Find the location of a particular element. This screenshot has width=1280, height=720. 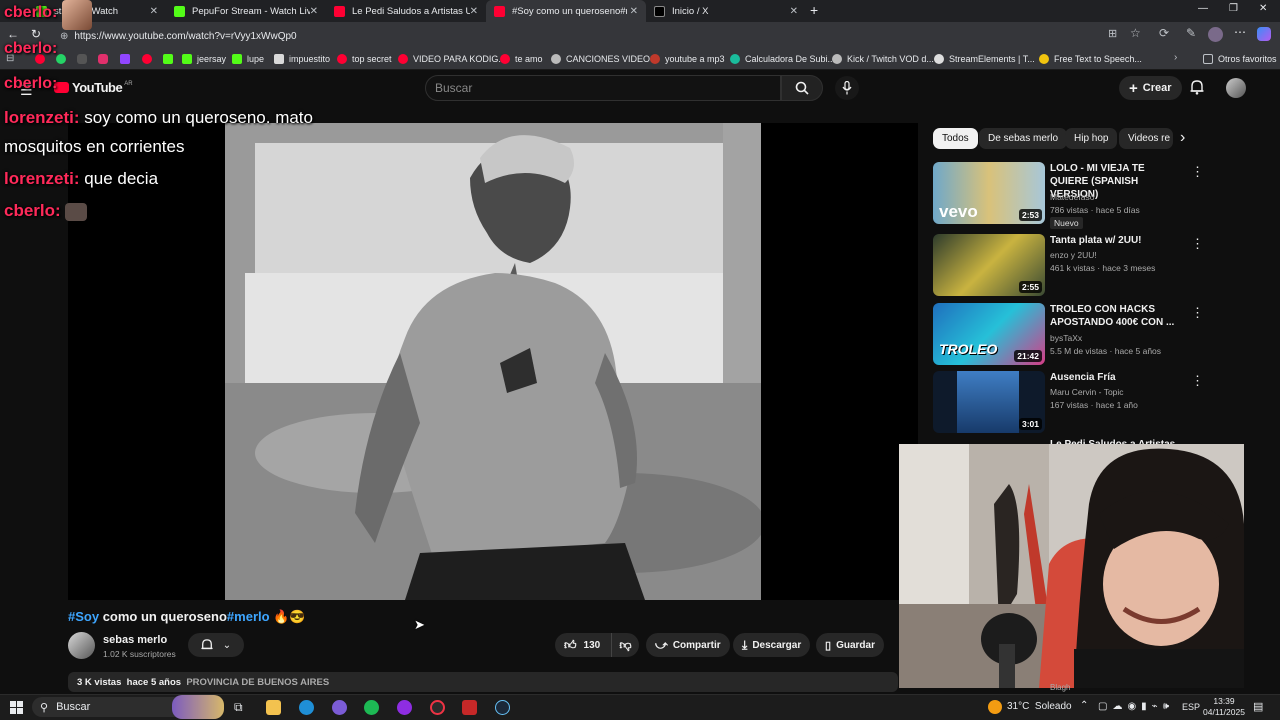

puzzle-icon: ✎ is located at coordinates (1191, 33).